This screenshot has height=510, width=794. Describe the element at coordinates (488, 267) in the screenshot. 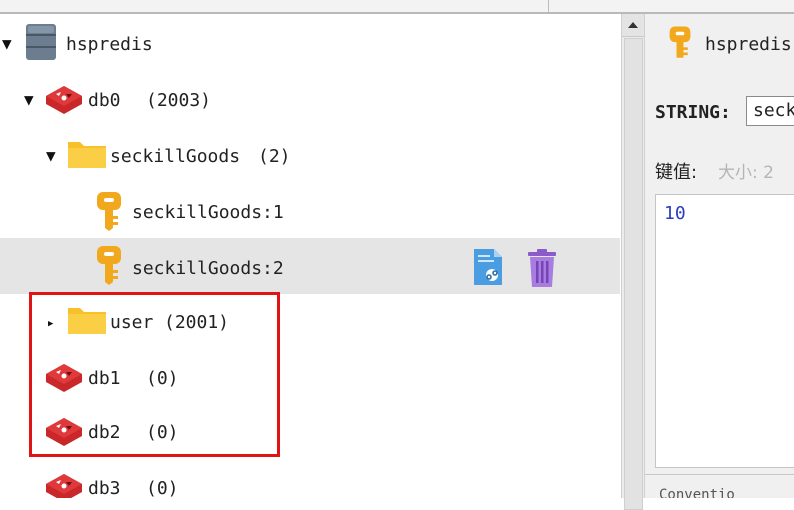

I see `copy-document-icon` at that location.